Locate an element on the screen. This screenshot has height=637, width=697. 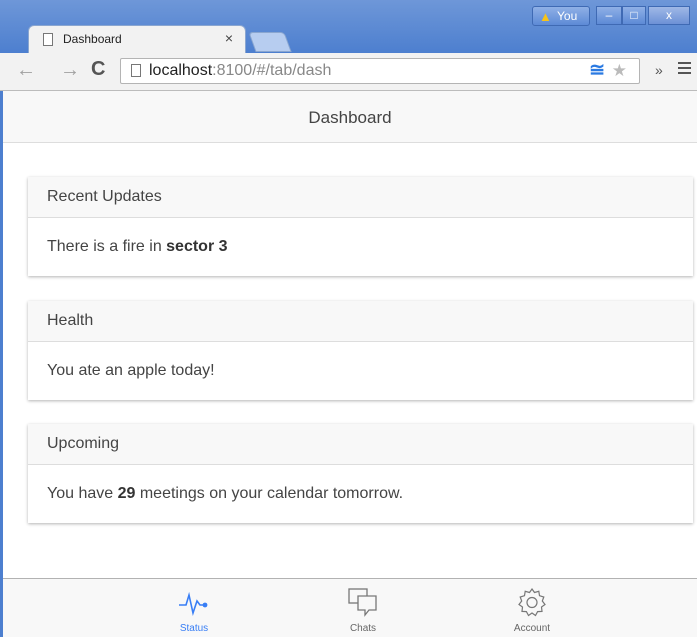
card-header: Health is located at coordinates (360, 321).